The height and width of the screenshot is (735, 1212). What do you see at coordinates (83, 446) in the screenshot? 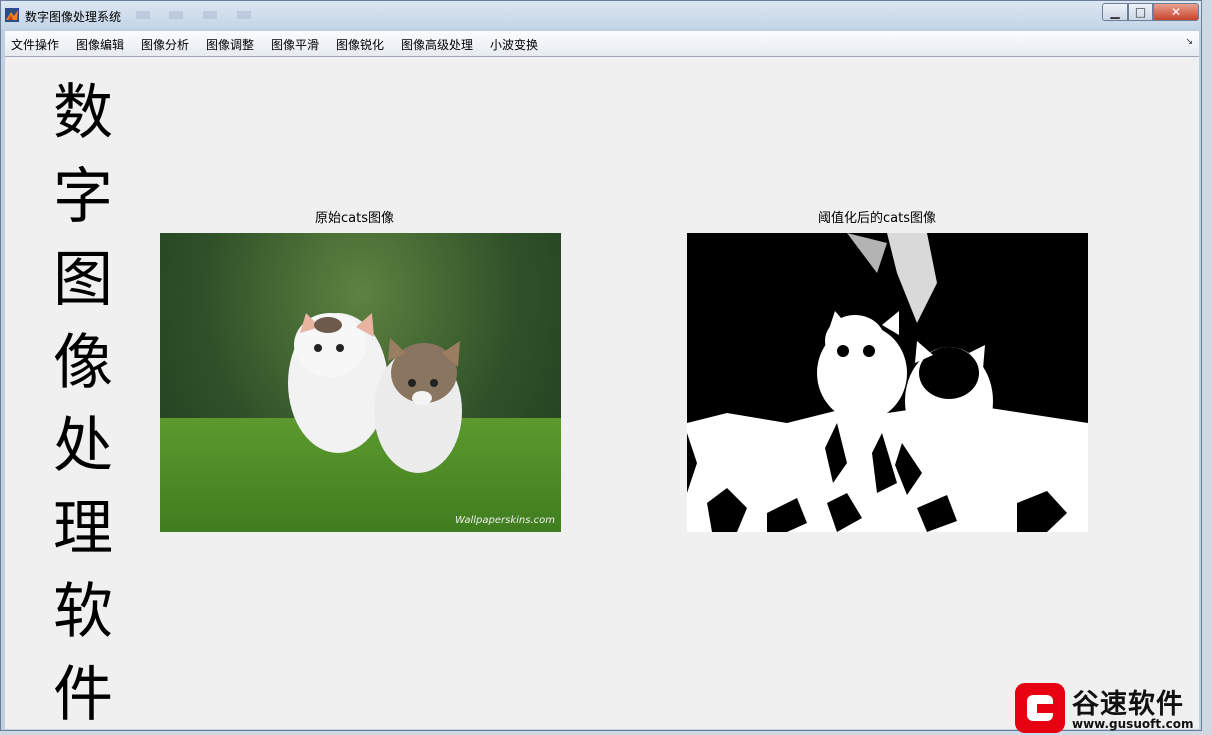
I see `banner-char: 处` at bounding box center [83, 446].